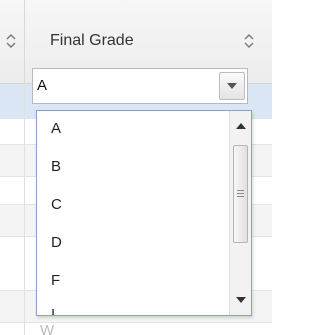 The width and height of the screenshot is (320, 335). I want to click on option-c: C, so click(56, 205).